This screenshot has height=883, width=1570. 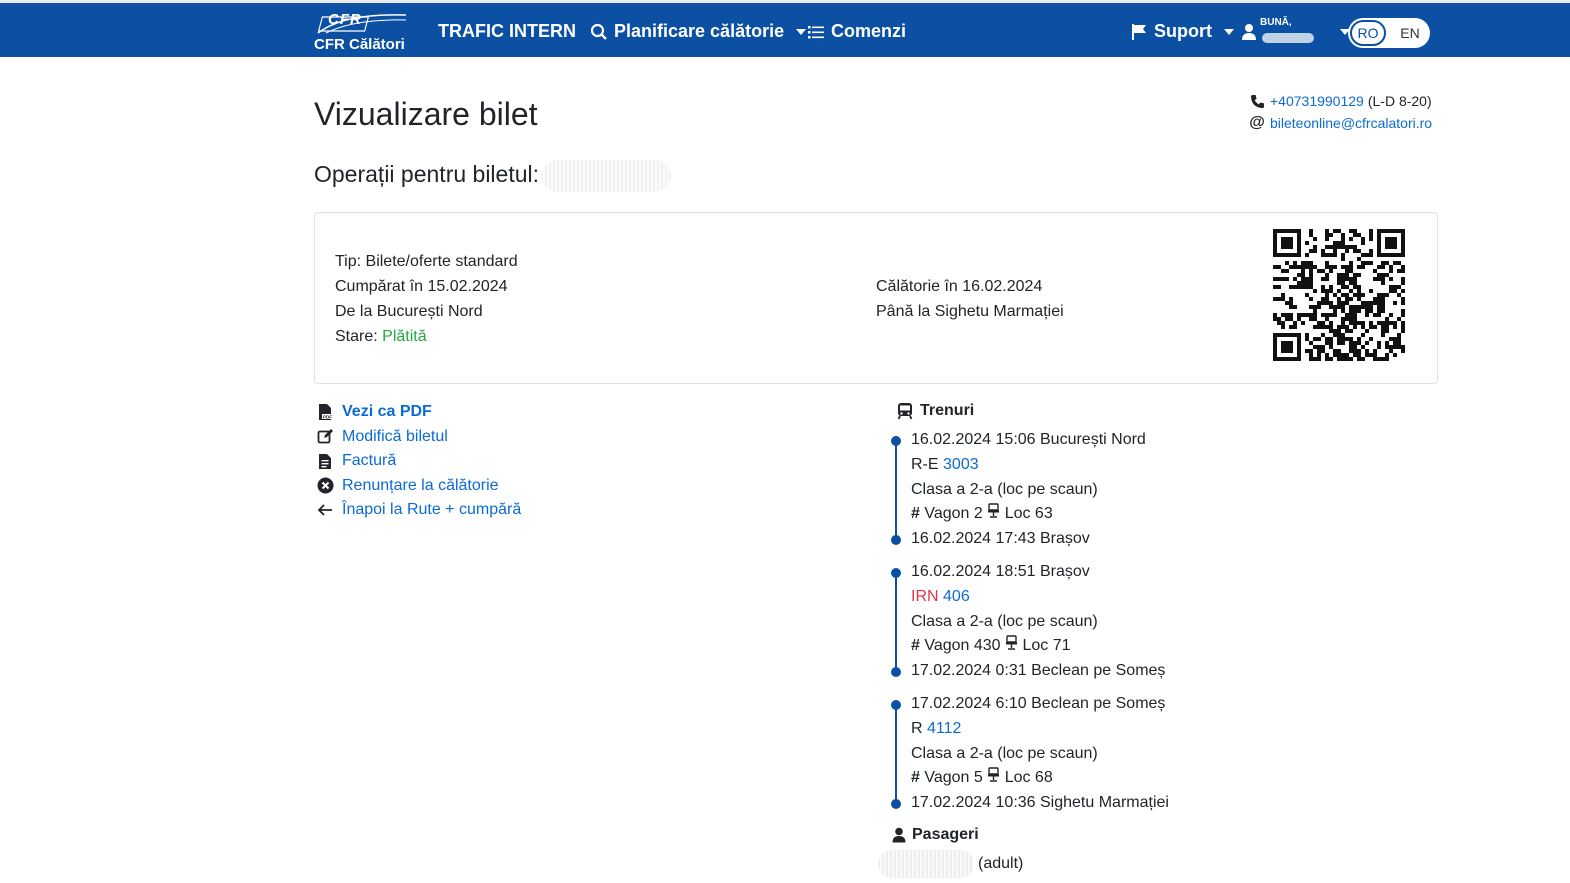 I want to click on ticket-type: Tip: Bilete/oferte standard, so click(x=426, y=261).